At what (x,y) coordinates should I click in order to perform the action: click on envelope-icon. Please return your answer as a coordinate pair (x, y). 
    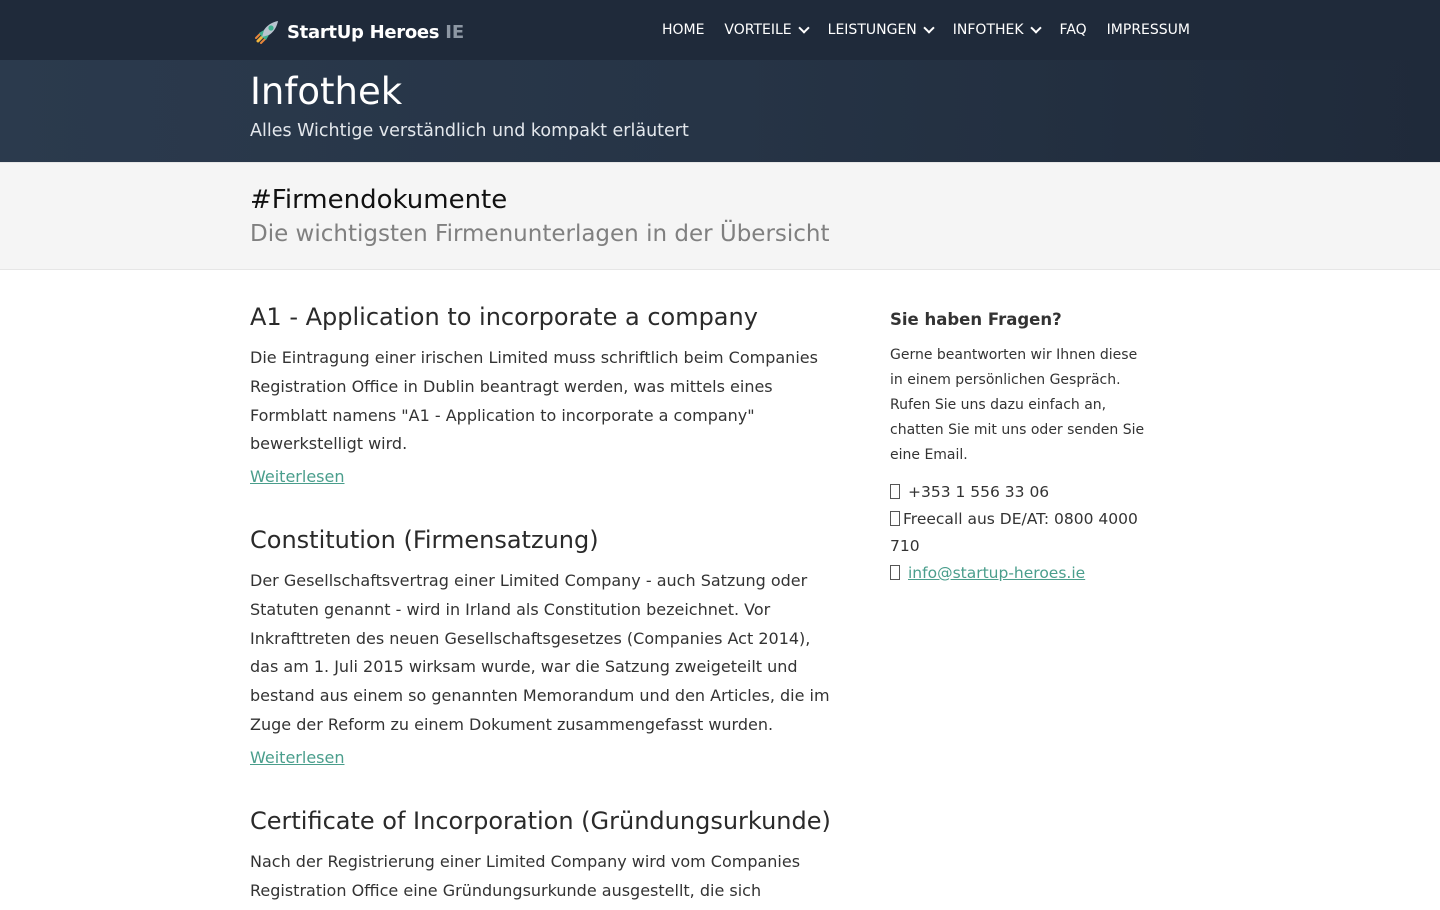
    Looking at the image, I should click on (895, 572).